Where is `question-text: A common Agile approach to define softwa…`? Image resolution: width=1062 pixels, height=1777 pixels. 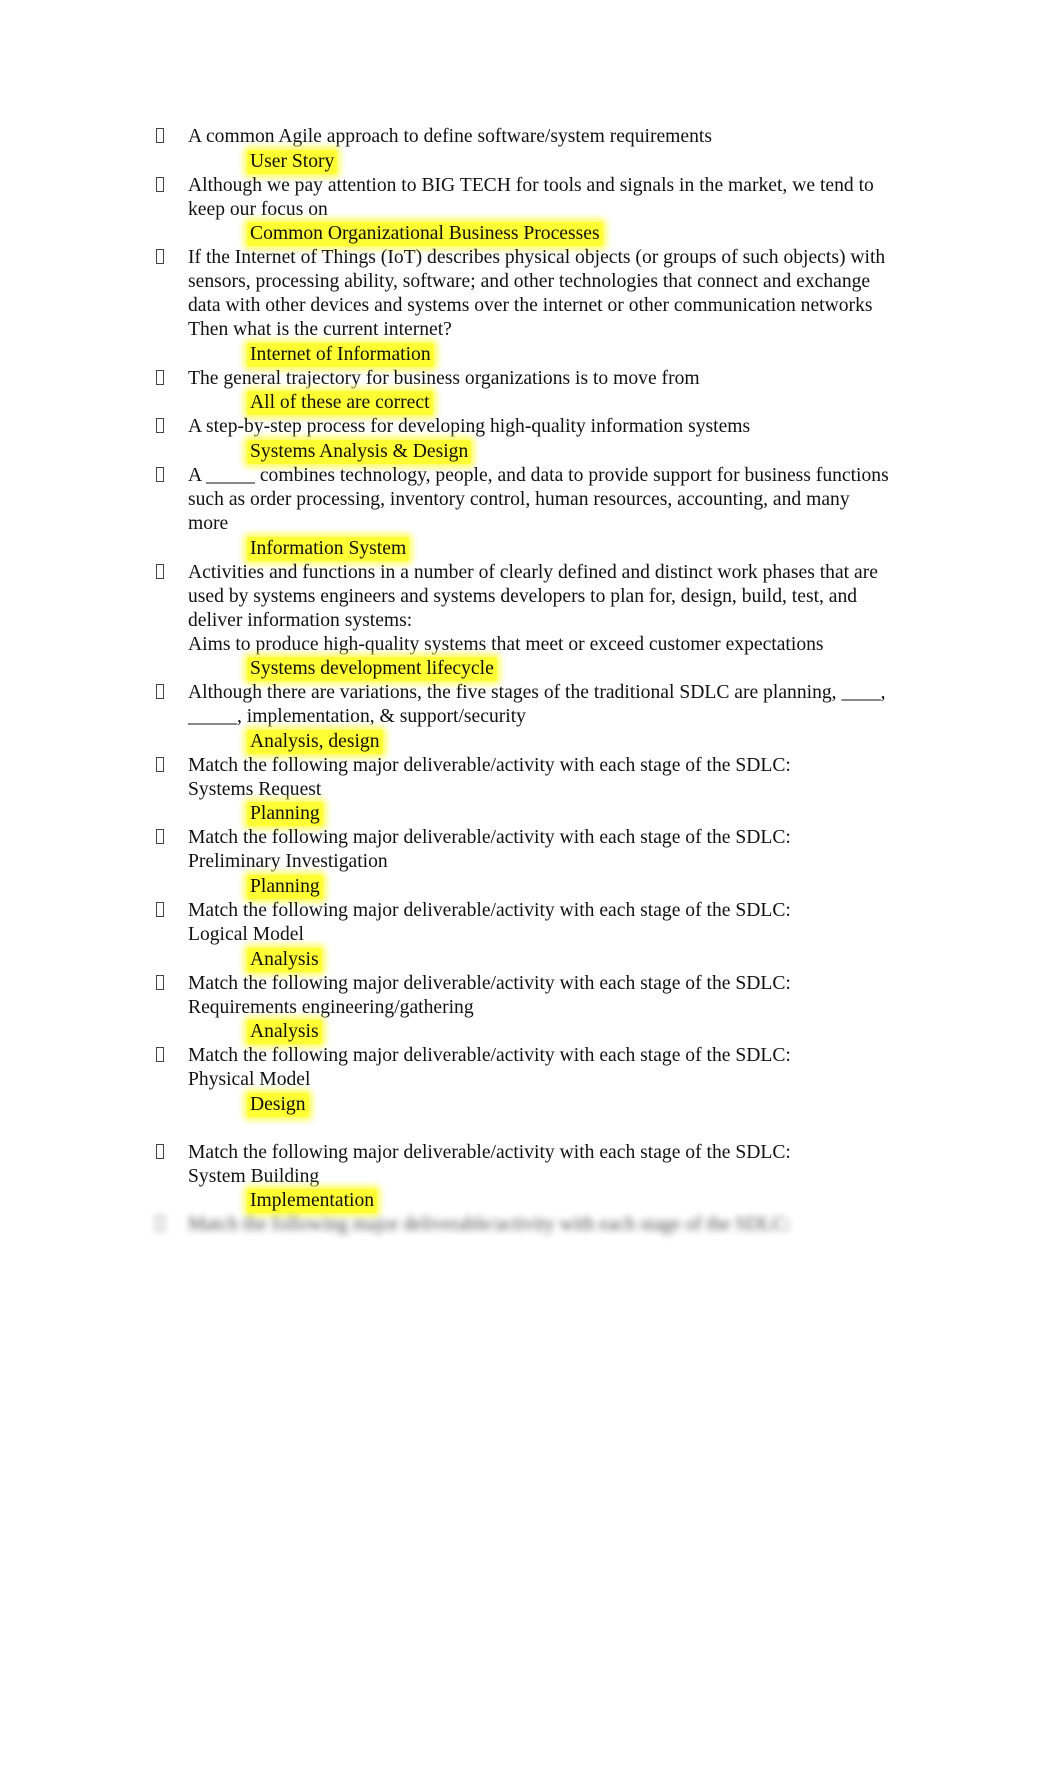 question-text: A common Agile approach to define softwa… is located at coordinates (450, 136).